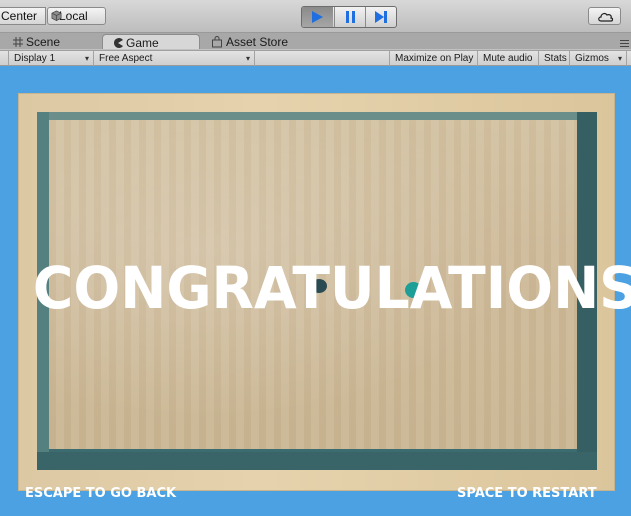 The height and width of the screenshot is (516, 631). I want to click on step-button, so click(380, 17).